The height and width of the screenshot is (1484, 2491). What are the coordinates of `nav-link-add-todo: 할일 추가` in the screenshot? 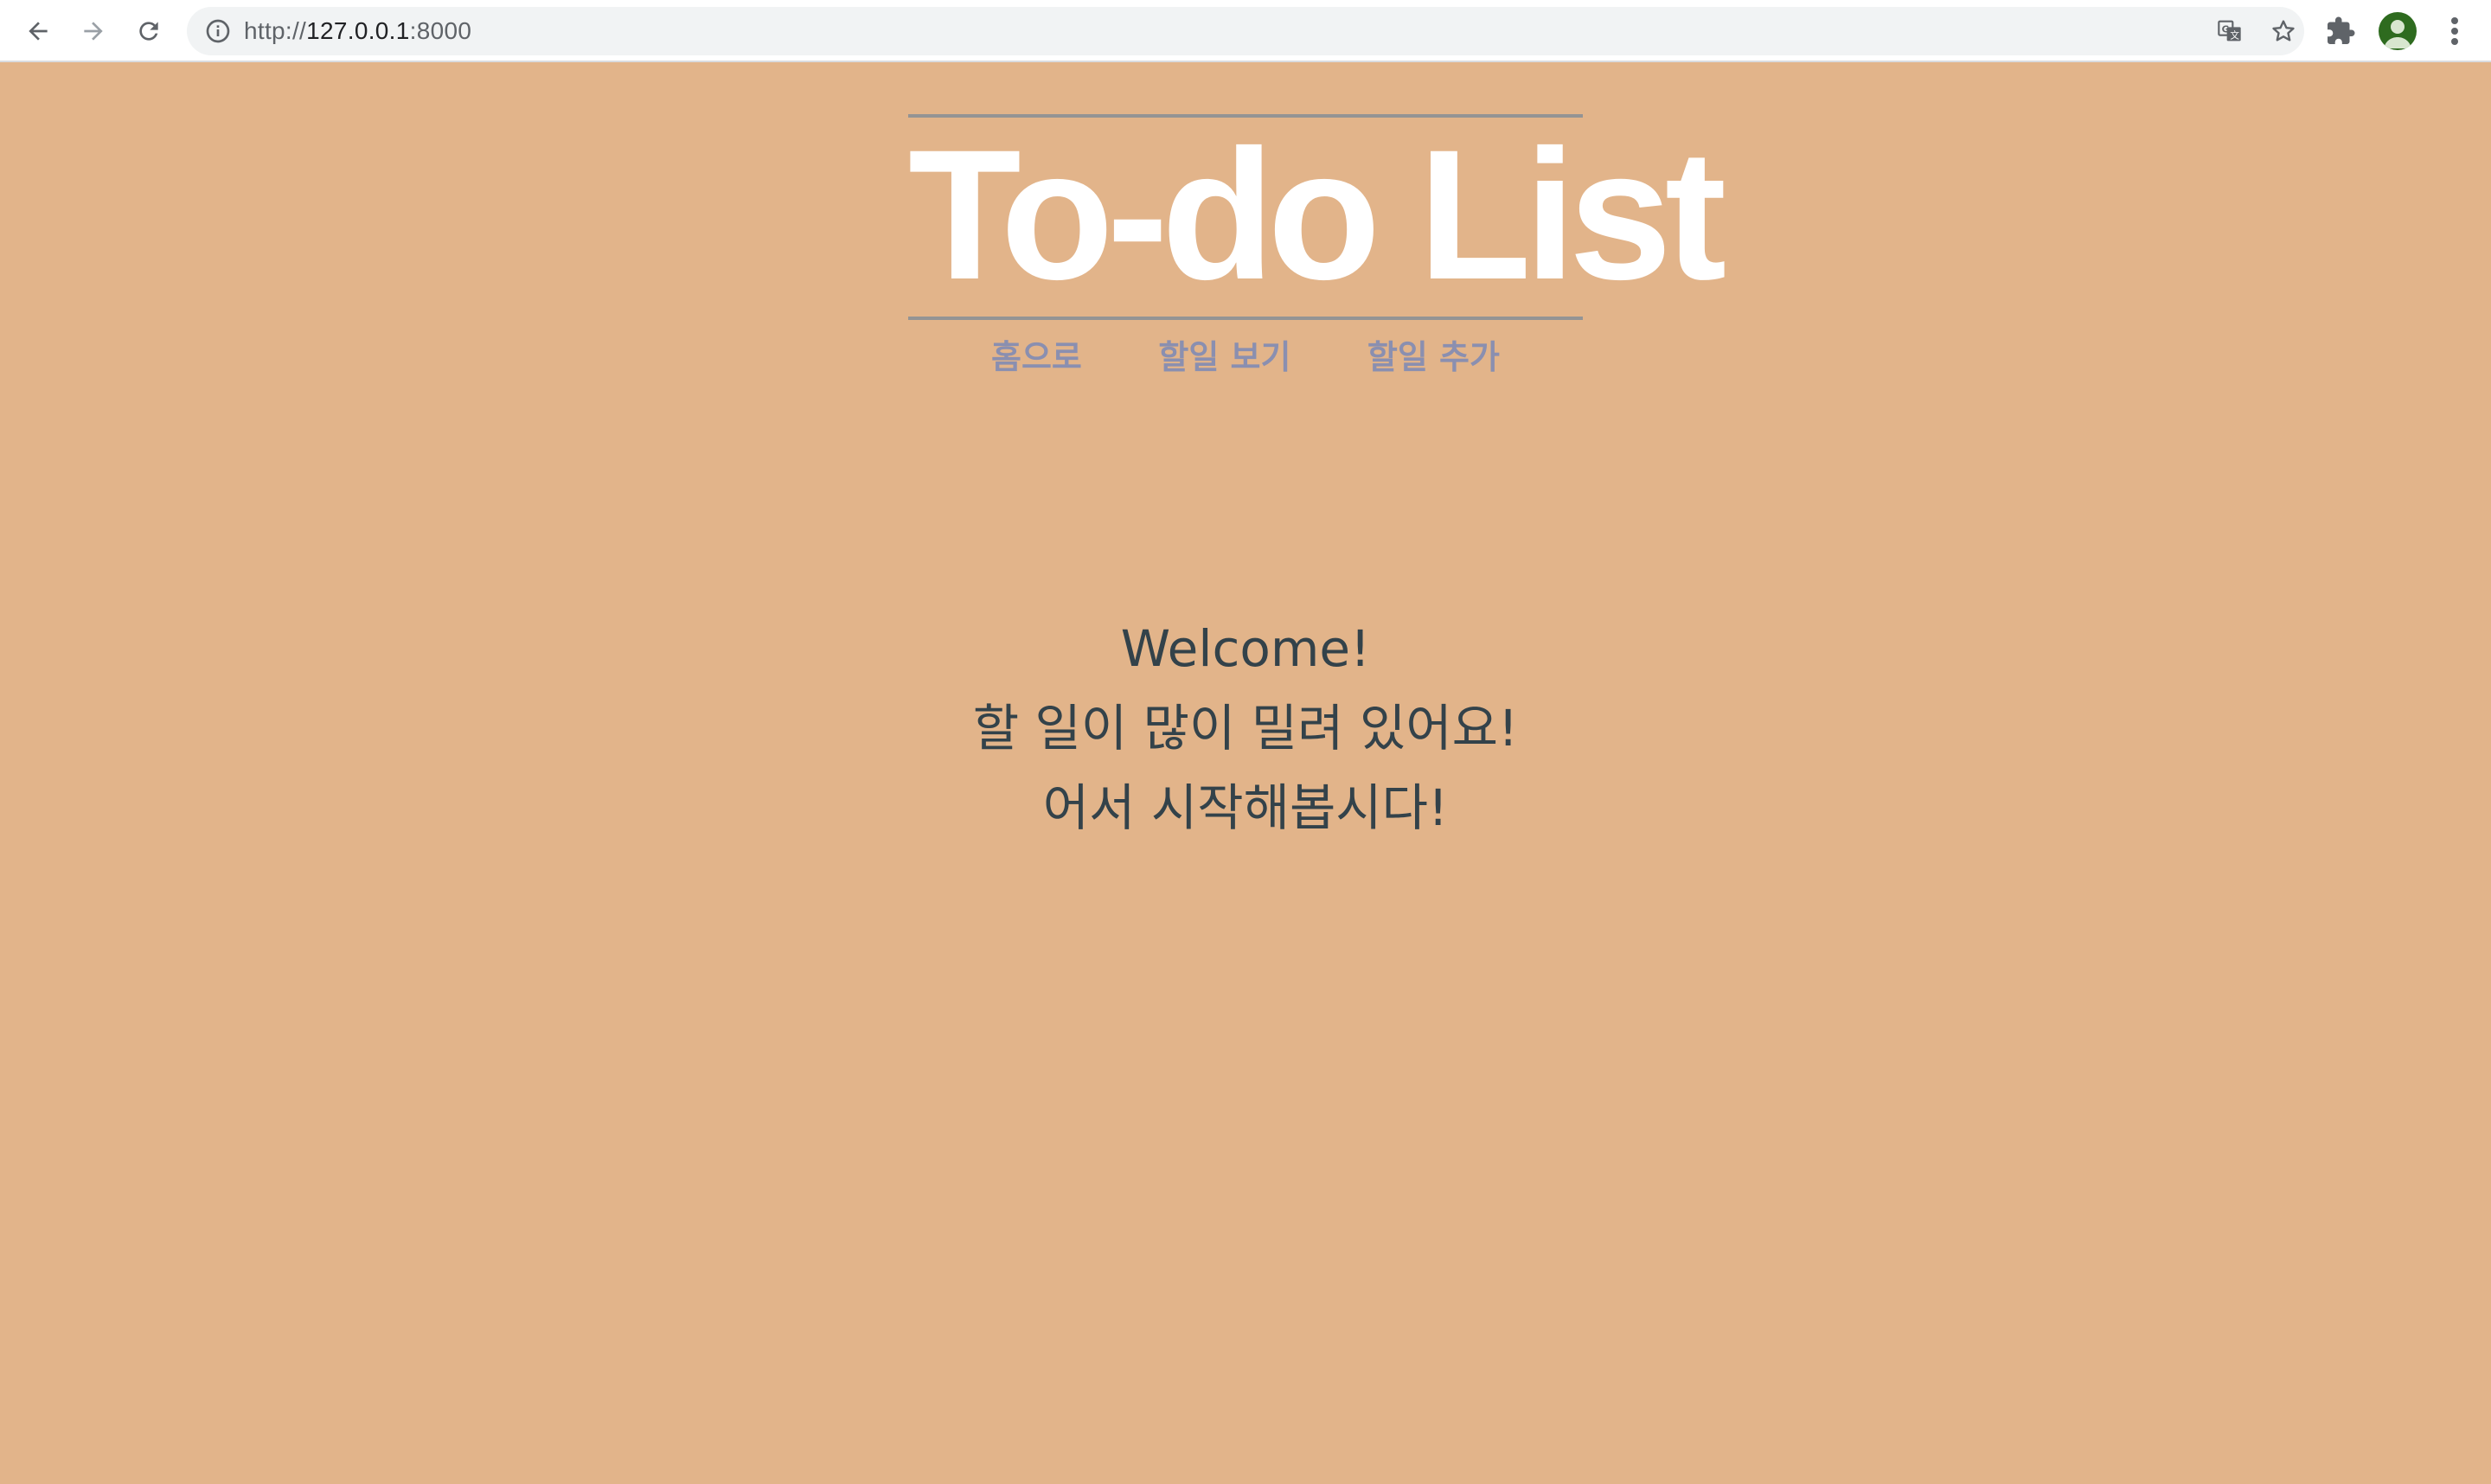 It's located at (1434, 354).